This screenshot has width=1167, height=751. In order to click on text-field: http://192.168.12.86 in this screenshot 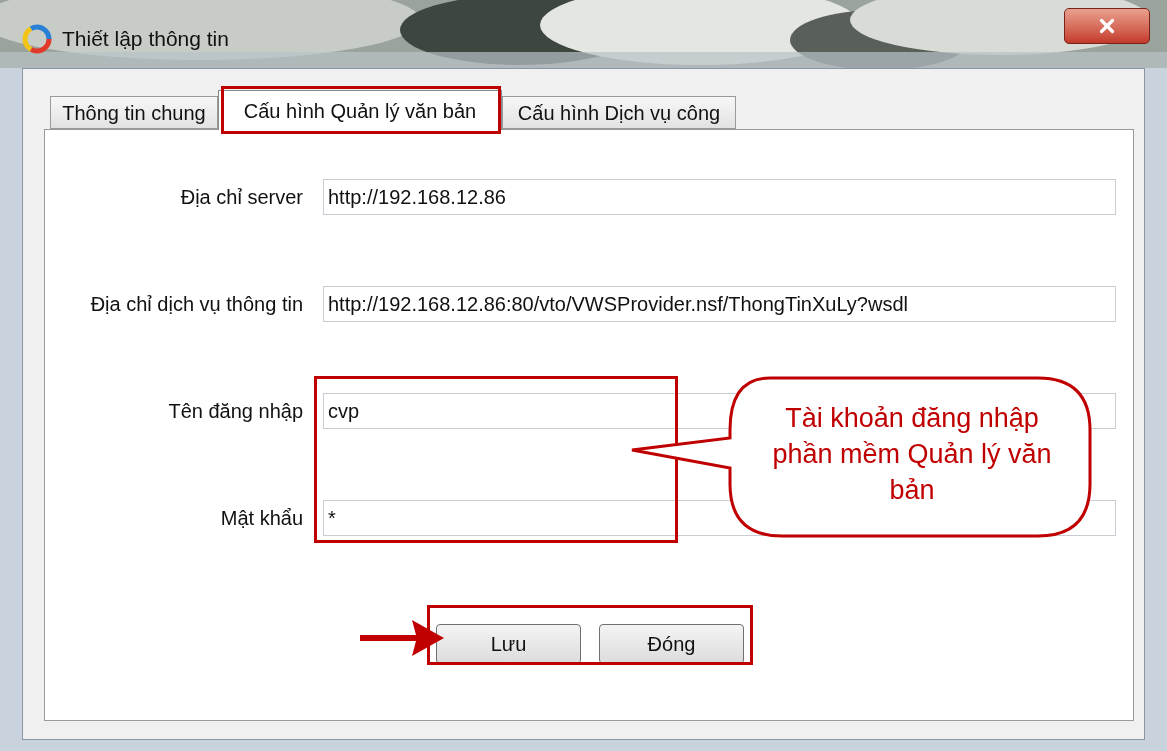, I will do `click(719, 197)`.